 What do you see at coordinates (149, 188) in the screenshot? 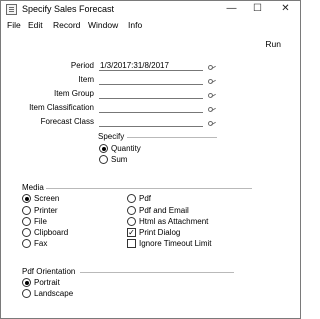
I see `media-divider` at bounding box center [149, 188].